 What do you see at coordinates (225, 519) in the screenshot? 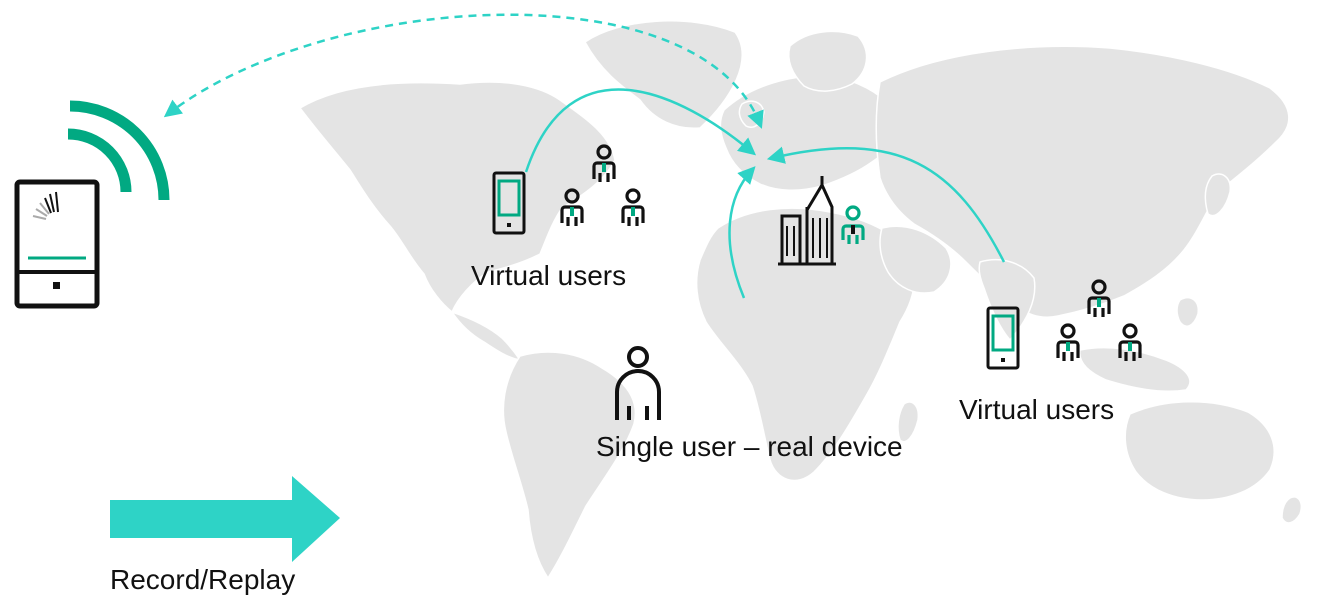
I see `right-arrow-icon` at bounding box center [225, 519].